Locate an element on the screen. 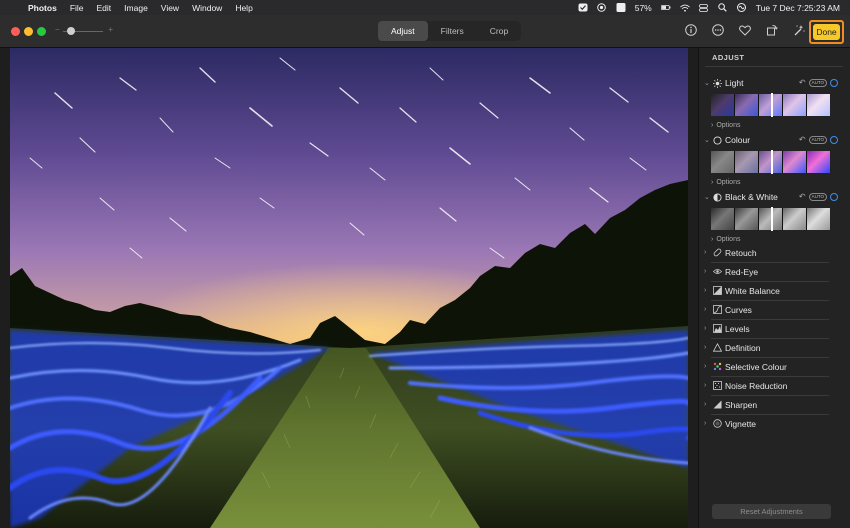 This screenshot has height=528, width=850. record-icon is located at coordinates (602, 7).